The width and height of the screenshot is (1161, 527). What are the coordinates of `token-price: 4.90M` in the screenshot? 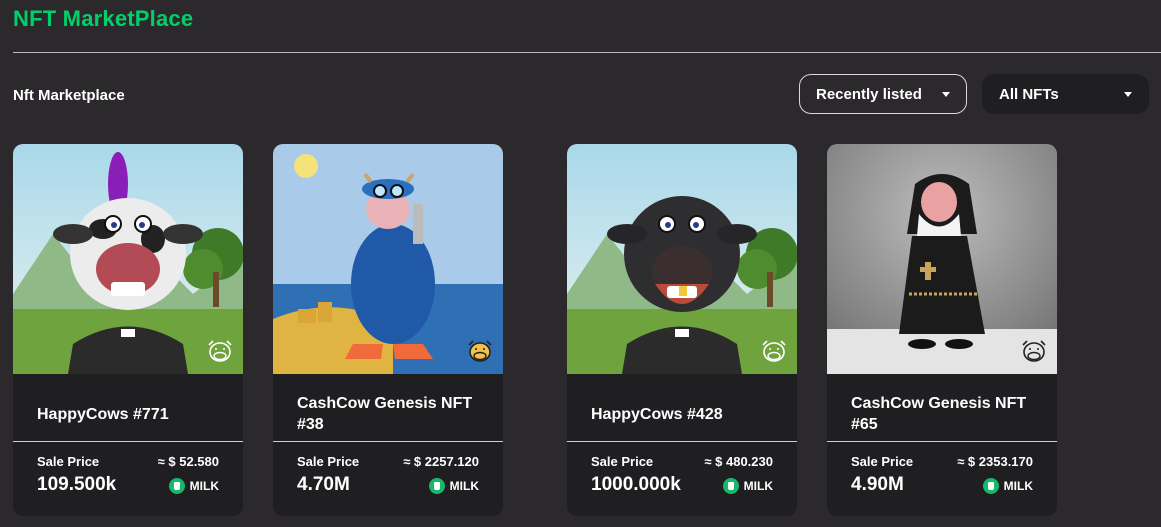 It's located at (877, 484).